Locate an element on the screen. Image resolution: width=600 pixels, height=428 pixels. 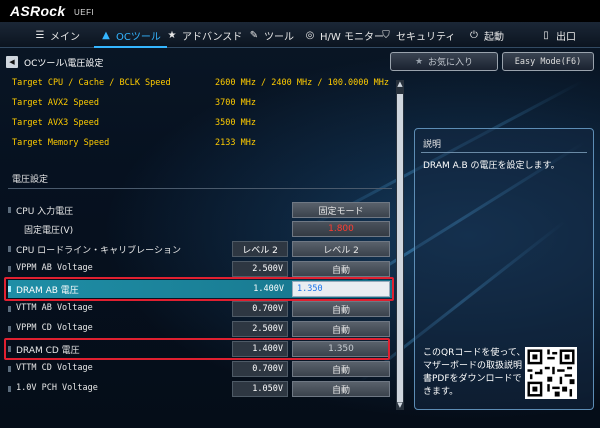
tab-exit: ▯ 出口 is located at coordinates (558, 35).